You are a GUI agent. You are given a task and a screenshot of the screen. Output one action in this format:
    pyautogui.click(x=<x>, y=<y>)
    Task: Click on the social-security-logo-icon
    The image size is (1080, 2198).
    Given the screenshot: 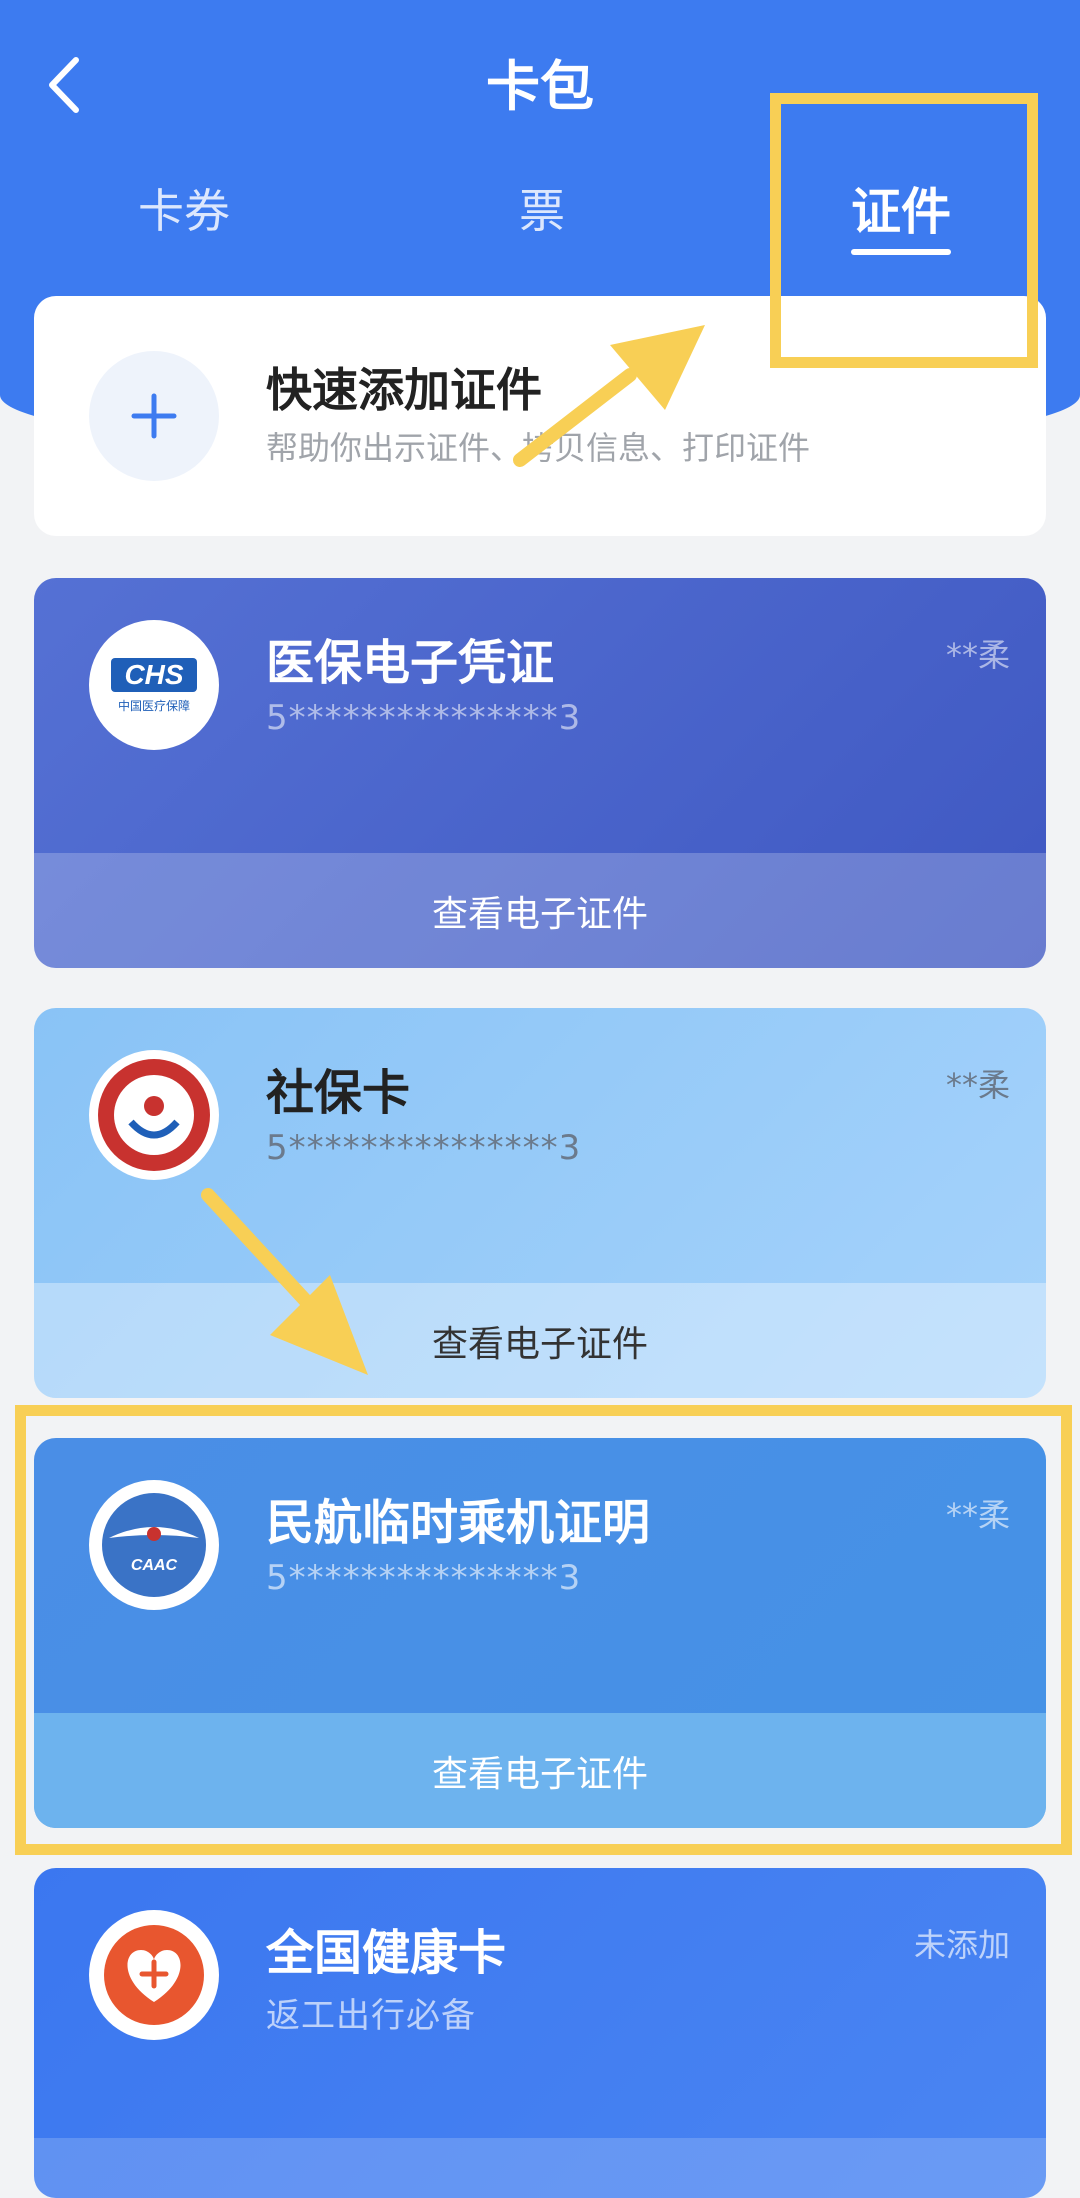 What is the action you would take?
    pyautogui.click(x=154, y=1115)
    